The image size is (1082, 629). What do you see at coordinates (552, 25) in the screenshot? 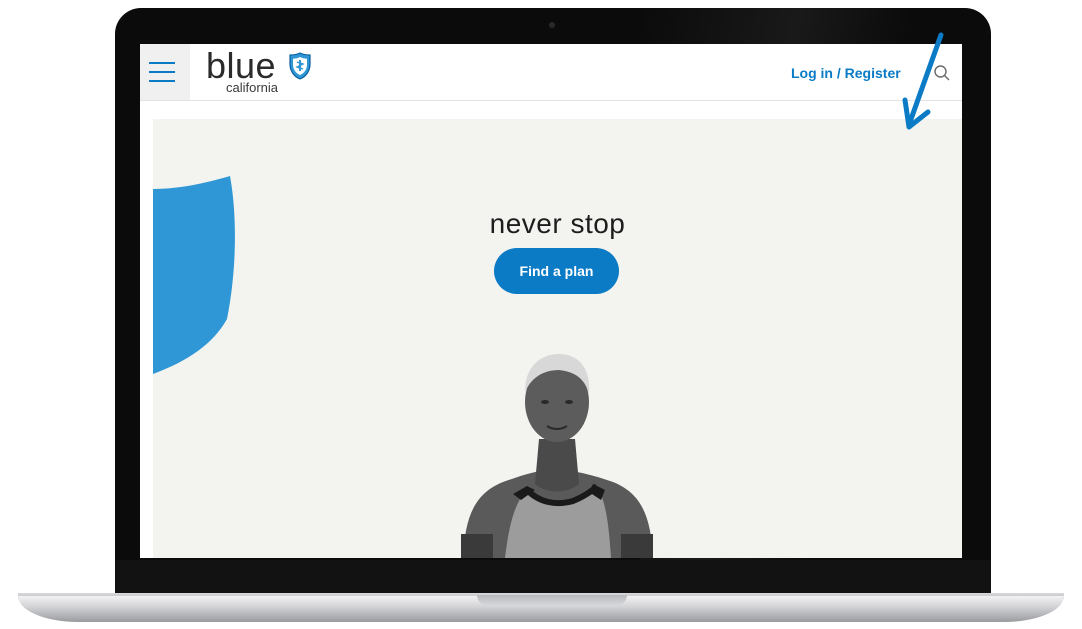
I see `webcam` at bounding box center [552, 25].